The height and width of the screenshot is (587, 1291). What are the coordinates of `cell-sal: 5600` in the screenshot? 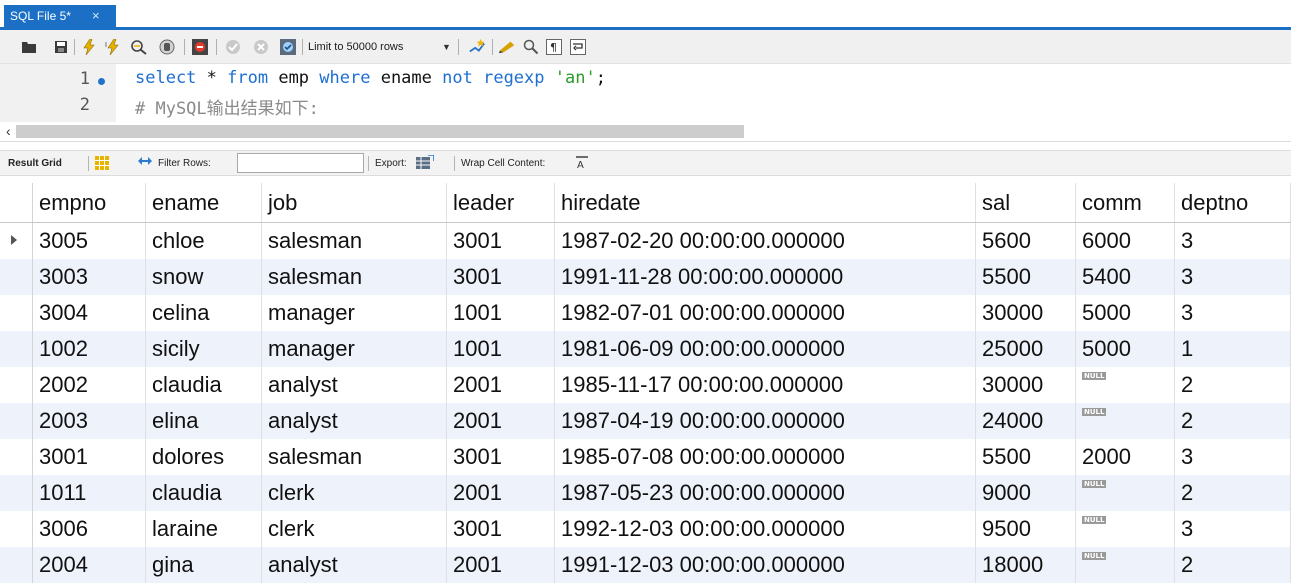 It's located at (1026, 241).